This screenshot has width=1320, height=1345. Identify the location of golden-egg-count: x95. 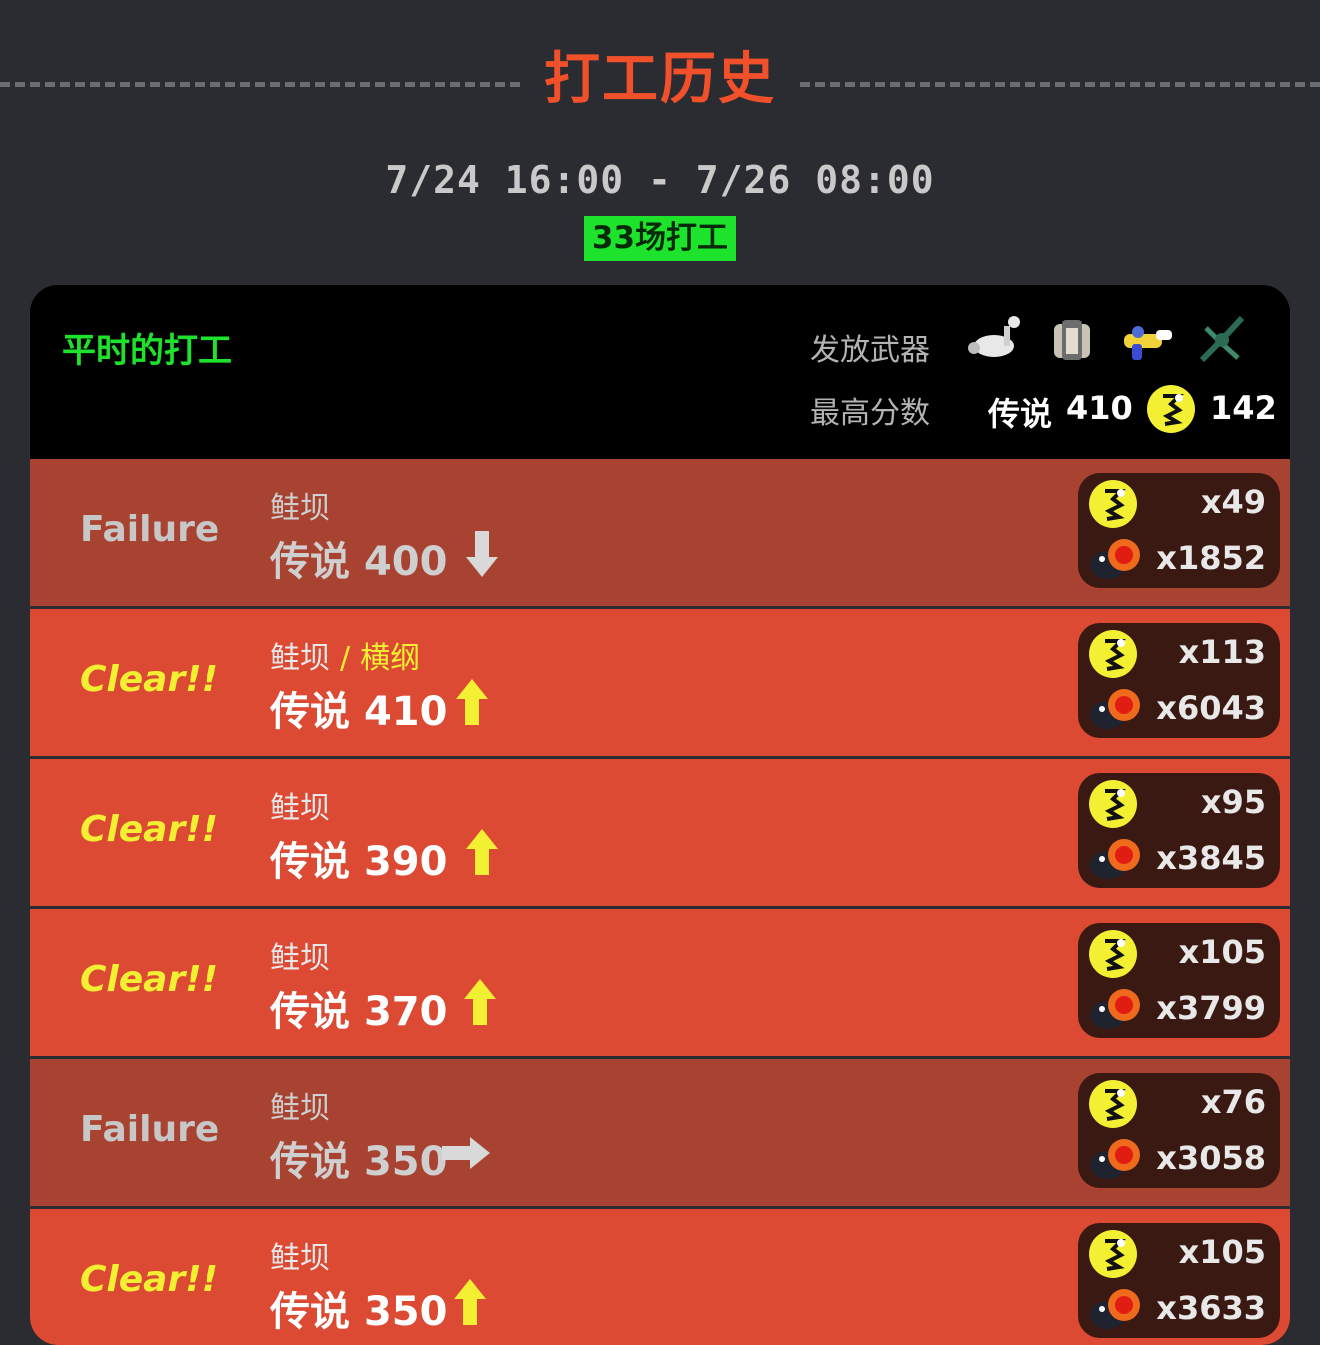
(1233, 802).